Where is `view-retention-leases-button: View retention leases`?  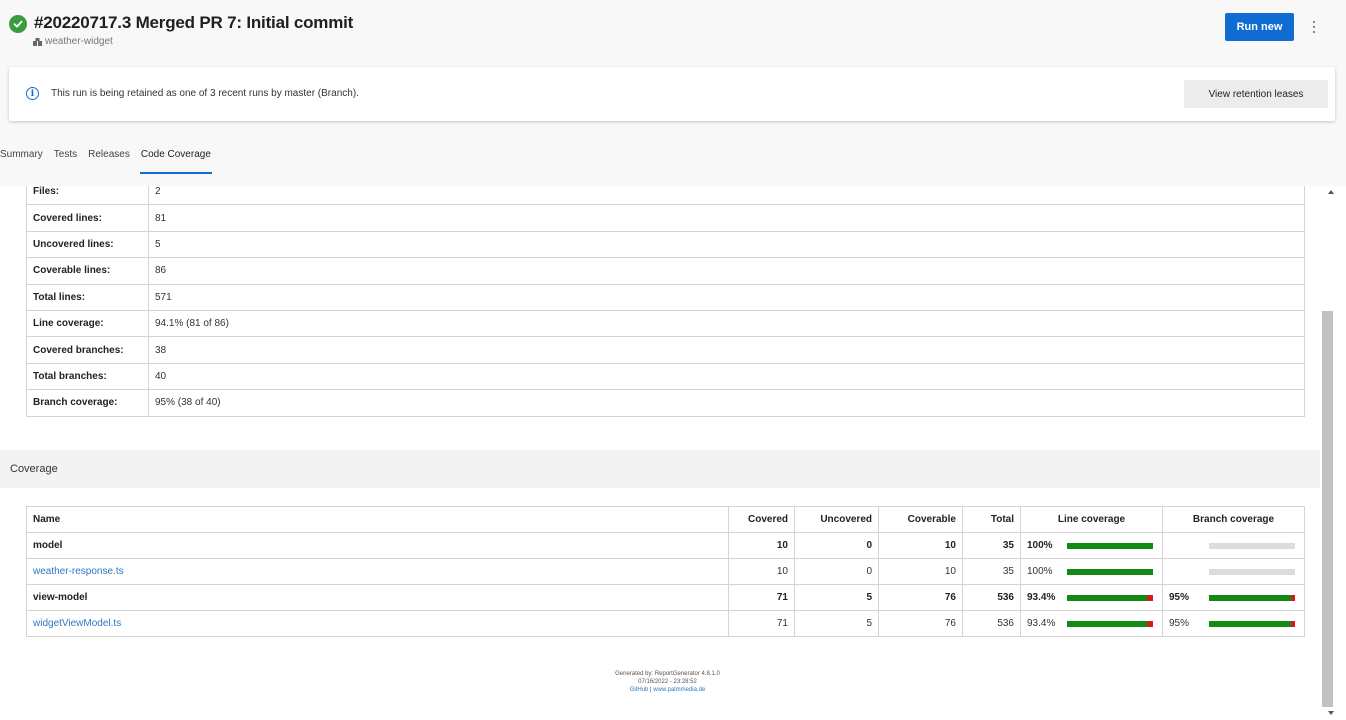
view-retention-leases-button: View retention leases is located at coordinates (1256, 94).